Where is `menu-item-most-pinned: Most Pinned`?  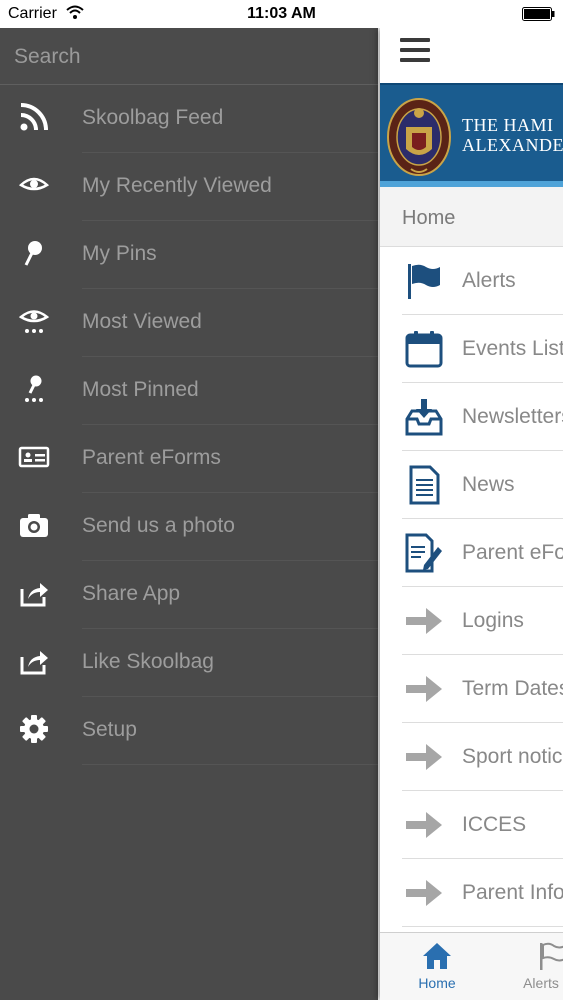
menu-item-most-pinned: Most Pinned is located at coordinates (189, 391).